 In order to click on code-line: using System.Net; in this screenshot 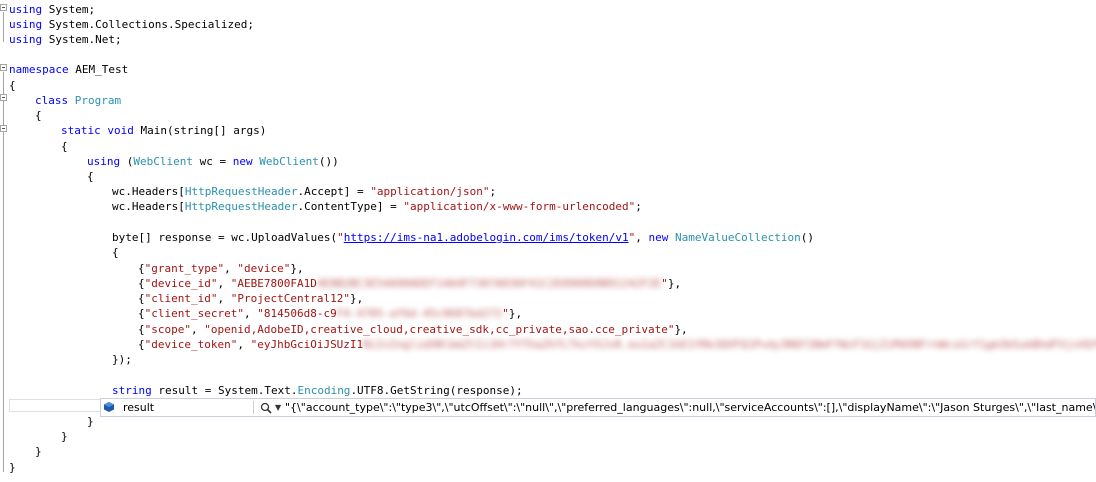, I will do `click(65, 39)`.